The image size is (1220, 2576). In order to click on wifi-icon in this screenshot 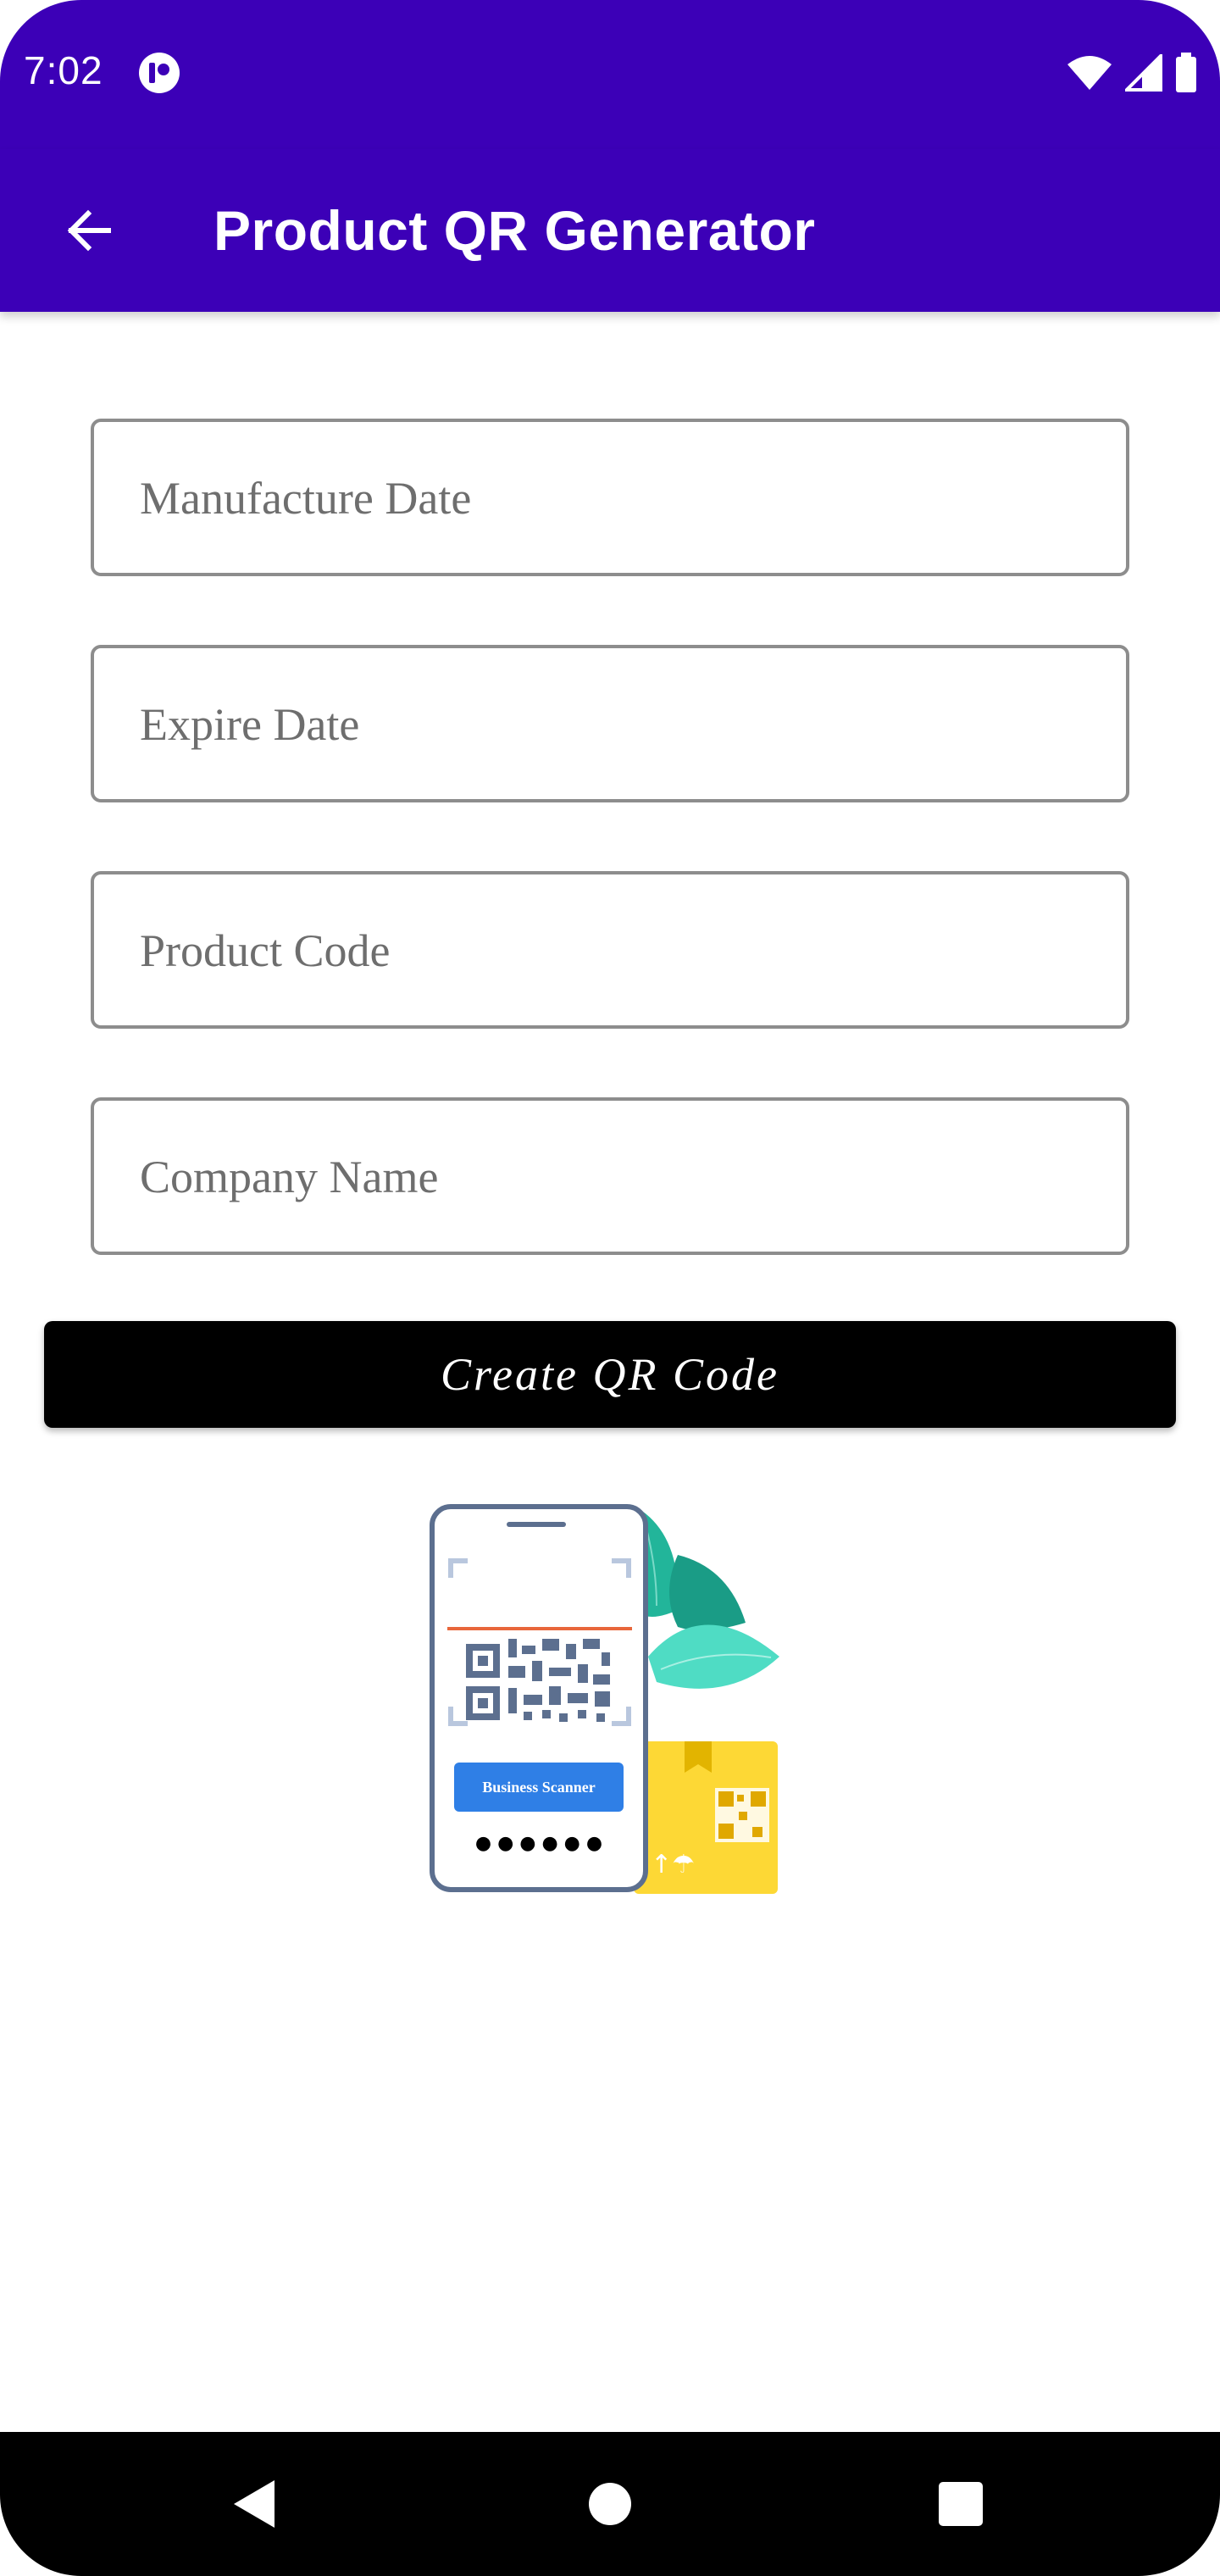, I will do `click(1090, 73)`.